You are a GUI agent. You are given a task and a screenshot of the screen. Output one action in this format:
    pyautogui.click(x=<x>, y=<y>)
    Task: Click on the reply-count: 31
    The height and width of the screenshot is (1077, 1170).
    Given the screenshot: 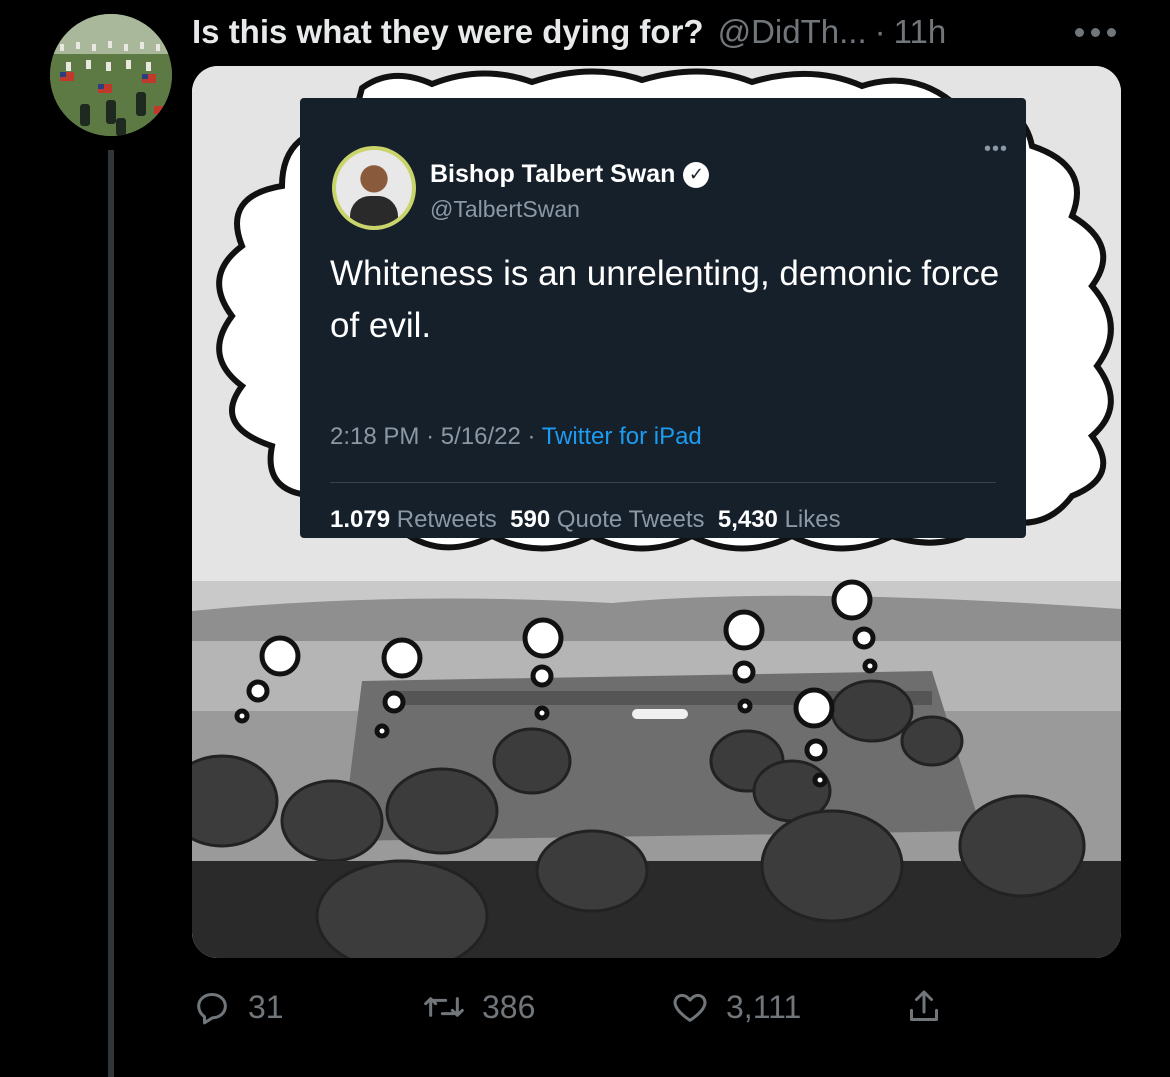 What is the action you would take?
    pyautogui.click(x=266, y=1006)
    